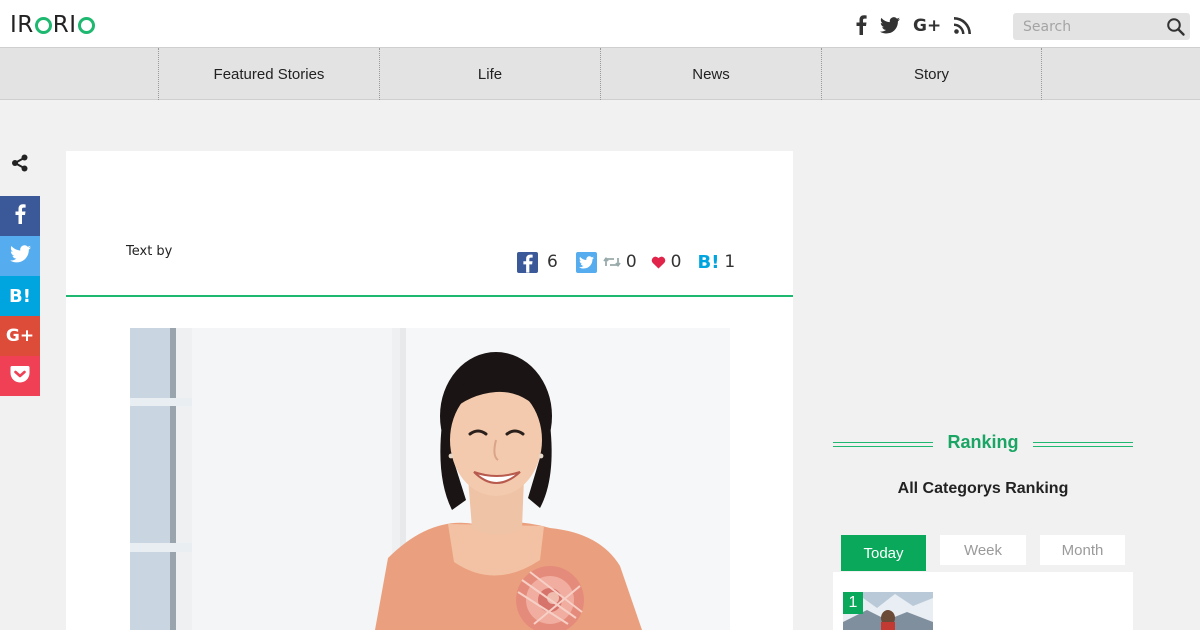 Image resolution: width=1200 pixels, height=630 pixels. I want to click on ranking-heading: Ranking, so click(983, 444).